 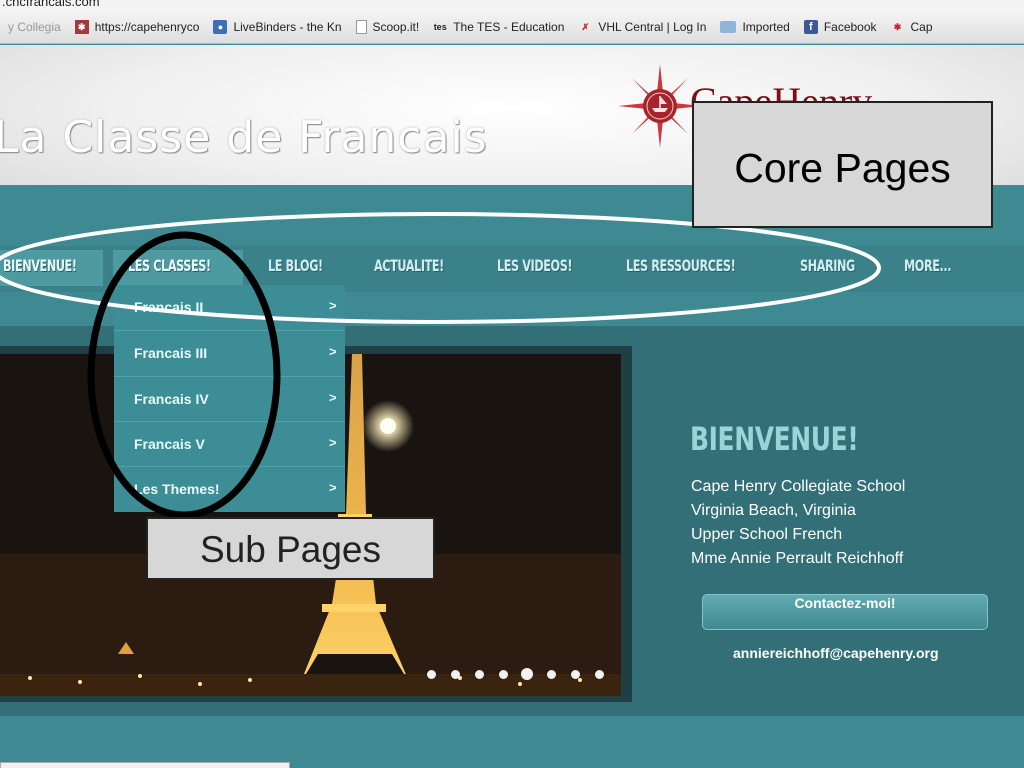 I want to click on nav-bienvenue: BIENVENUE!, so click(x=40, y=269).